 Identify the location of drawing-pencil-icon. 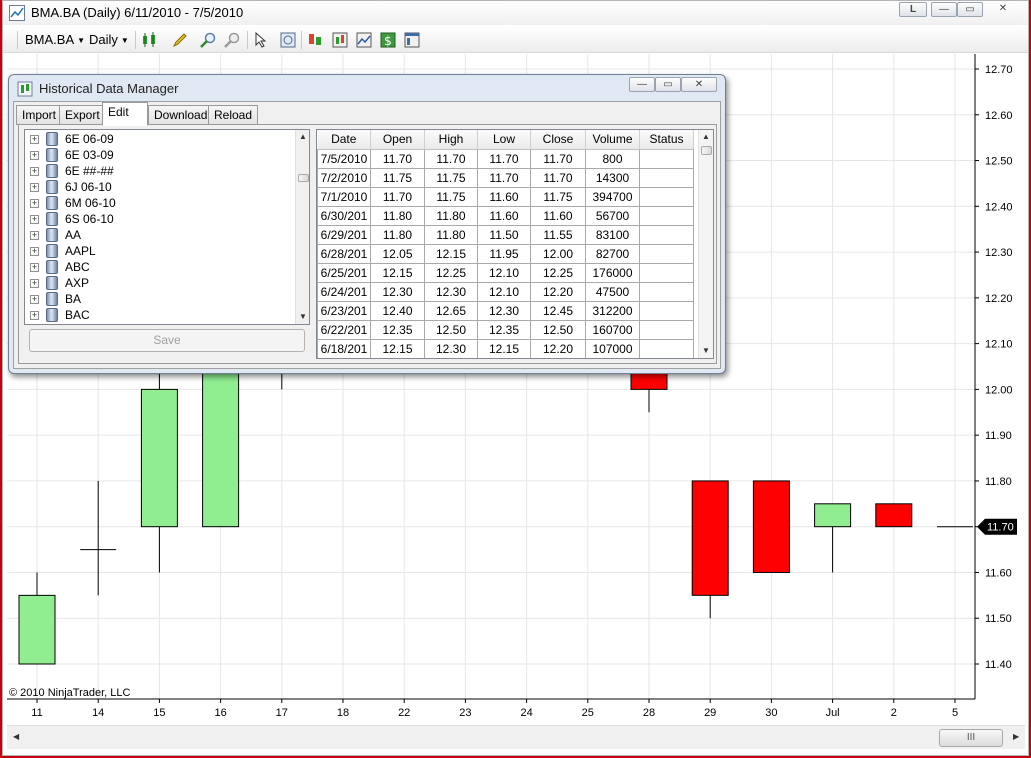
(180, 40).